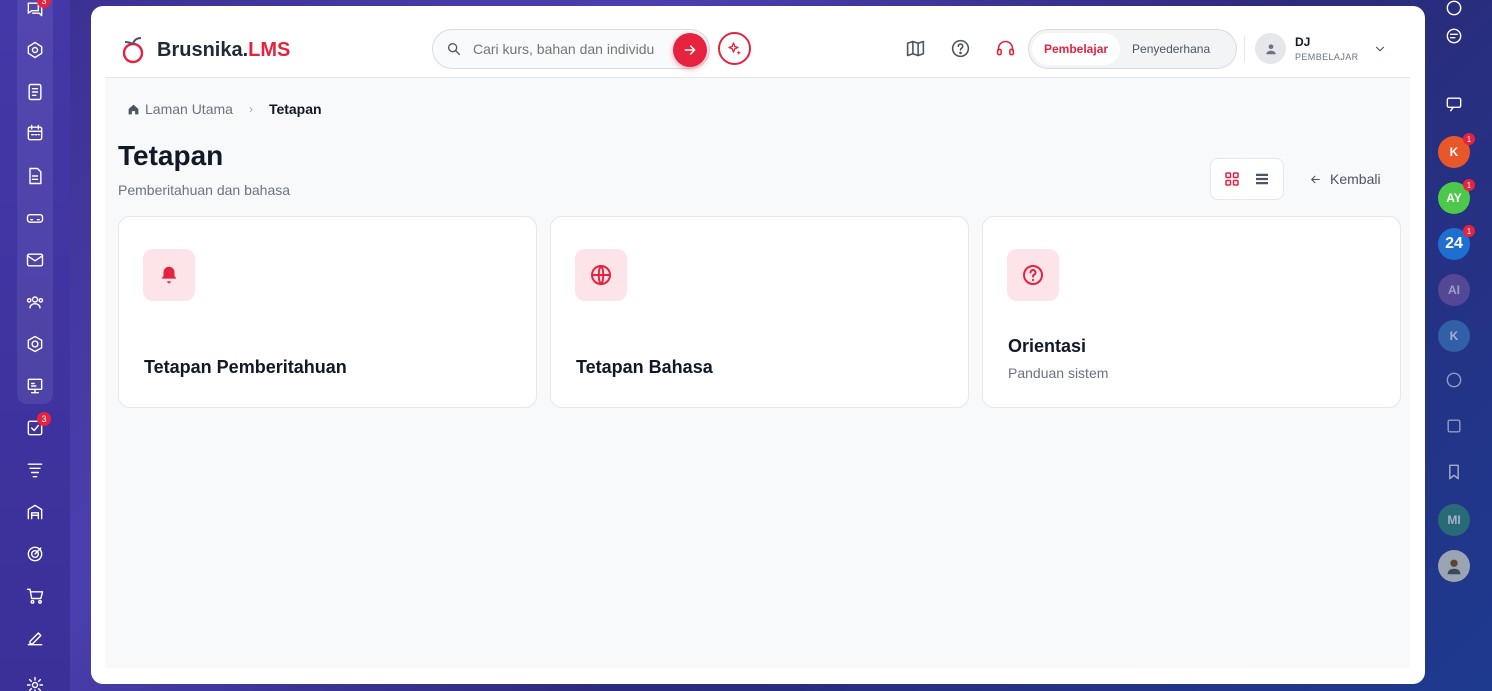  Describe the element at coordinates (1327, 57) in the screenshot. I see `user-role: PEMBELAJAR` at that location.